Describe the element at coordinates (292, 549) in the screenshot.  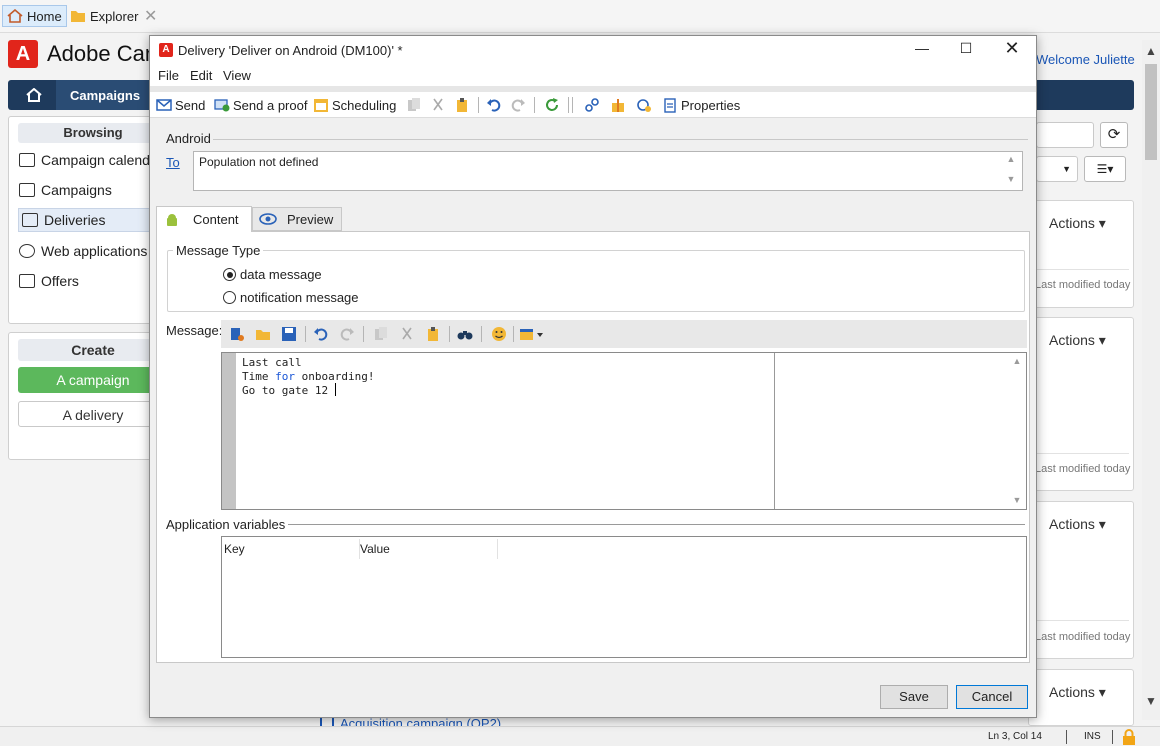
I see `column-header-key: Key` at that location.